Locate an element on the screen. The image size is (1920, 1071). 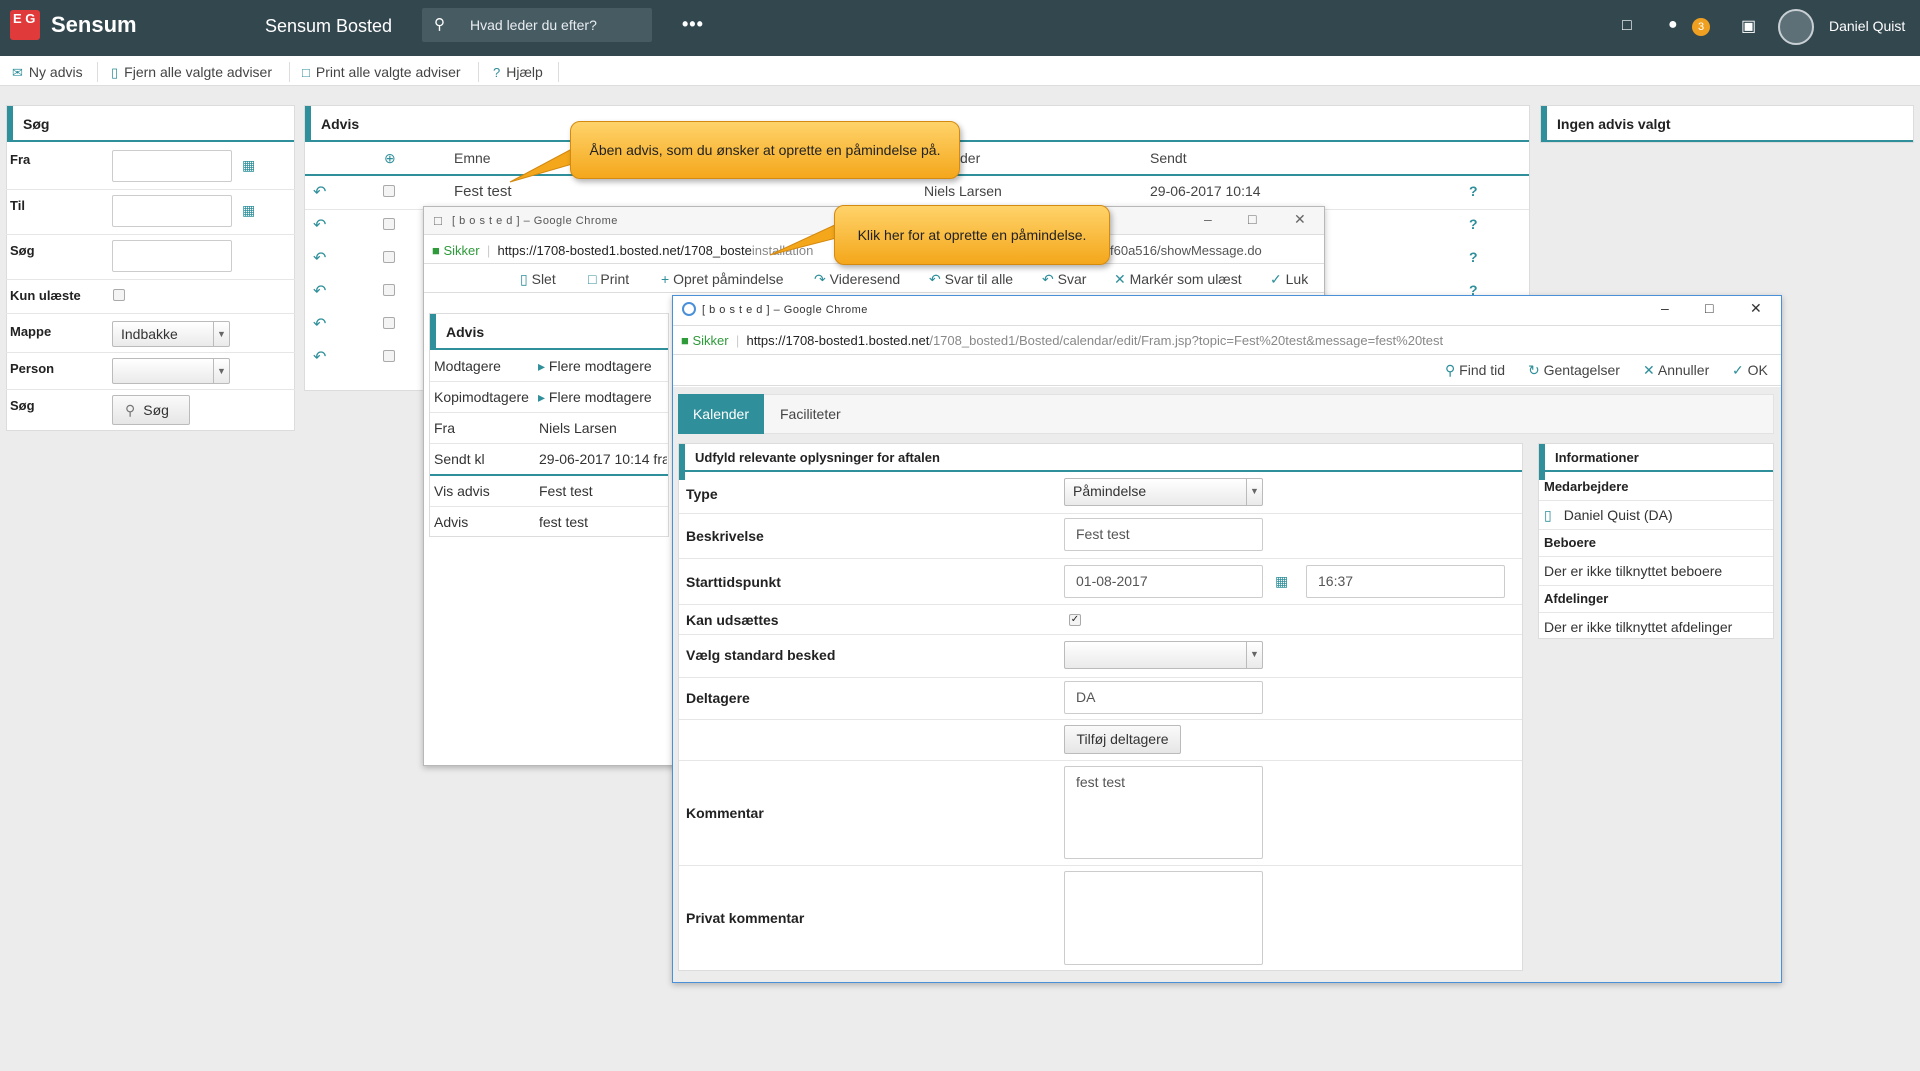
can-postpone-checkbox: ✓ is located at coordinates (1075, 620).